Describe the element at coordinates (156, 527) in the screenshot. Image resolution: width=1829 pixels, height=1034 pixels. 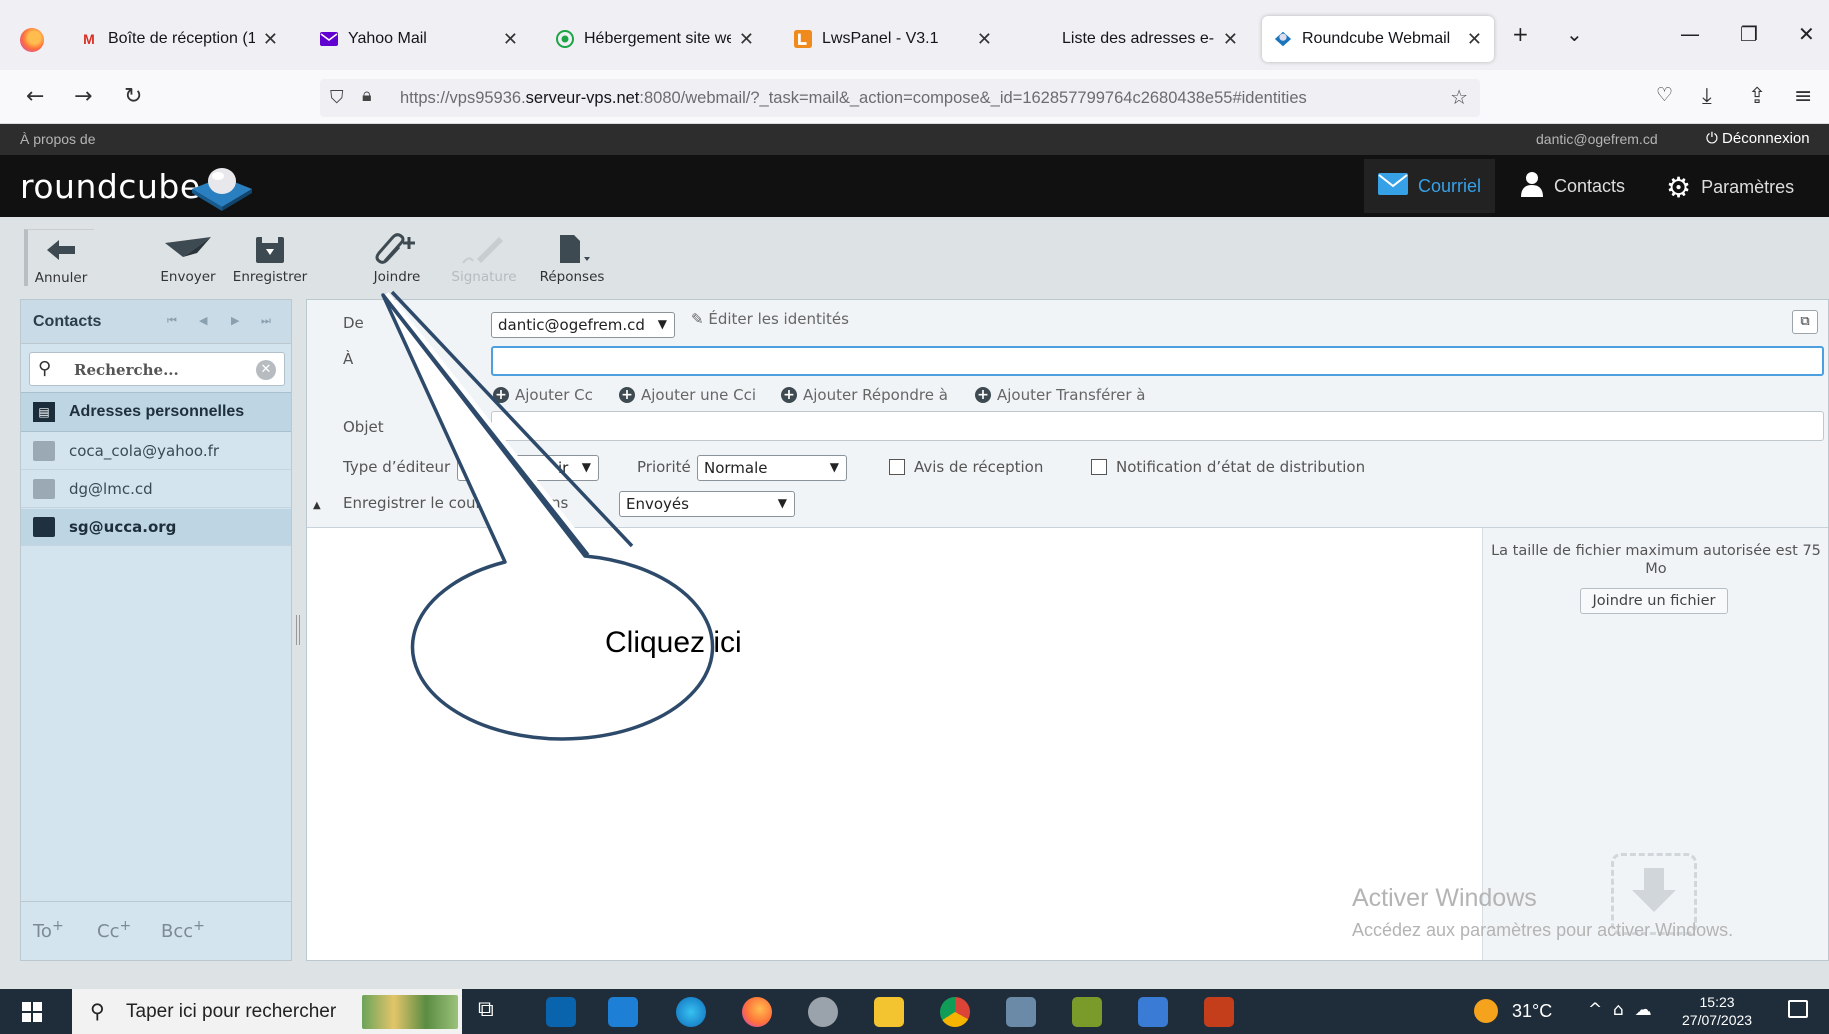
I see `contact-list-item: sg@ucca.org` at that location.